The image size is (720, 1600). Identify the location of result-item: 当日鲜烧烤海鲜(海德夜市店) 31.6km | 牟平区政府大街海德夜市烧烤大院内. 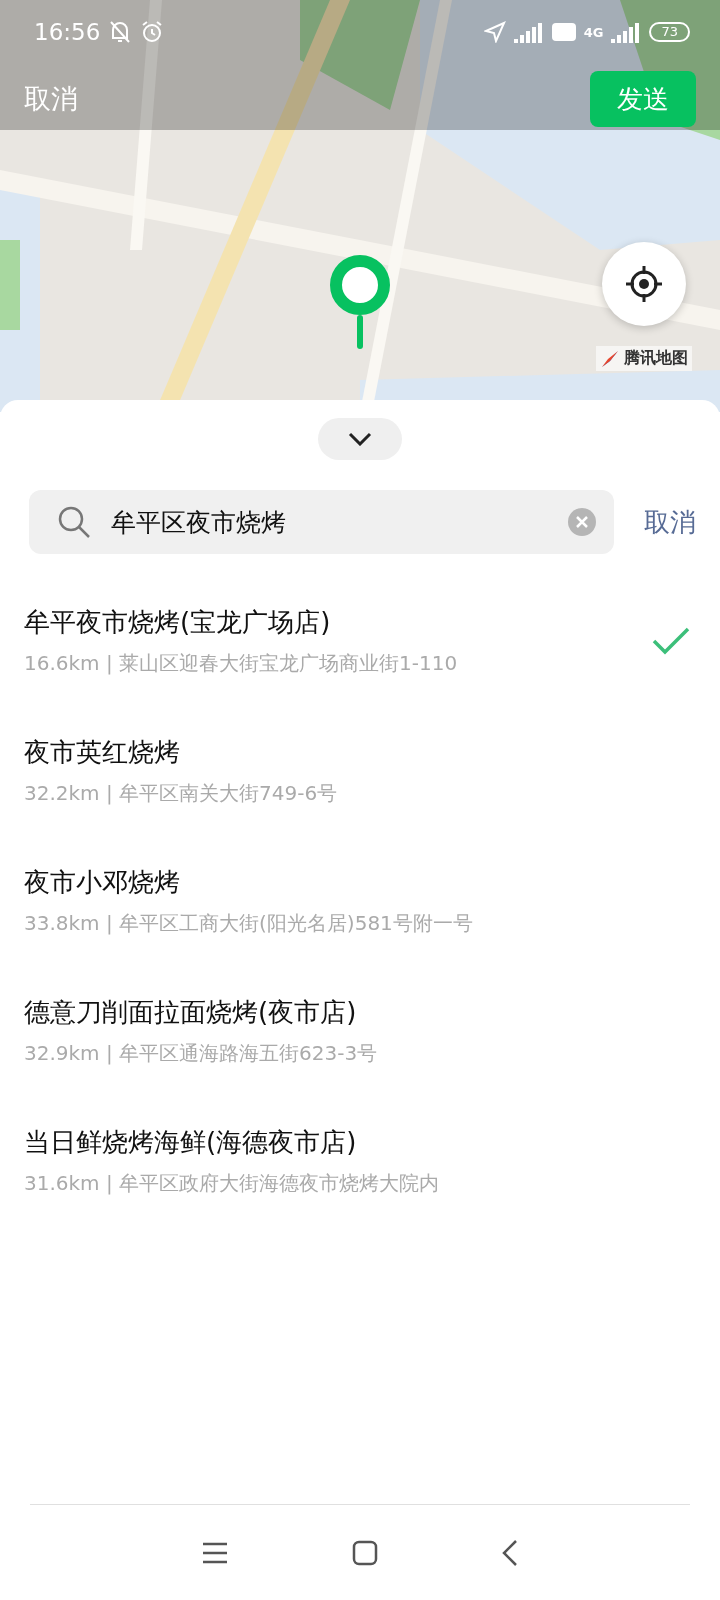
(360, 1161).